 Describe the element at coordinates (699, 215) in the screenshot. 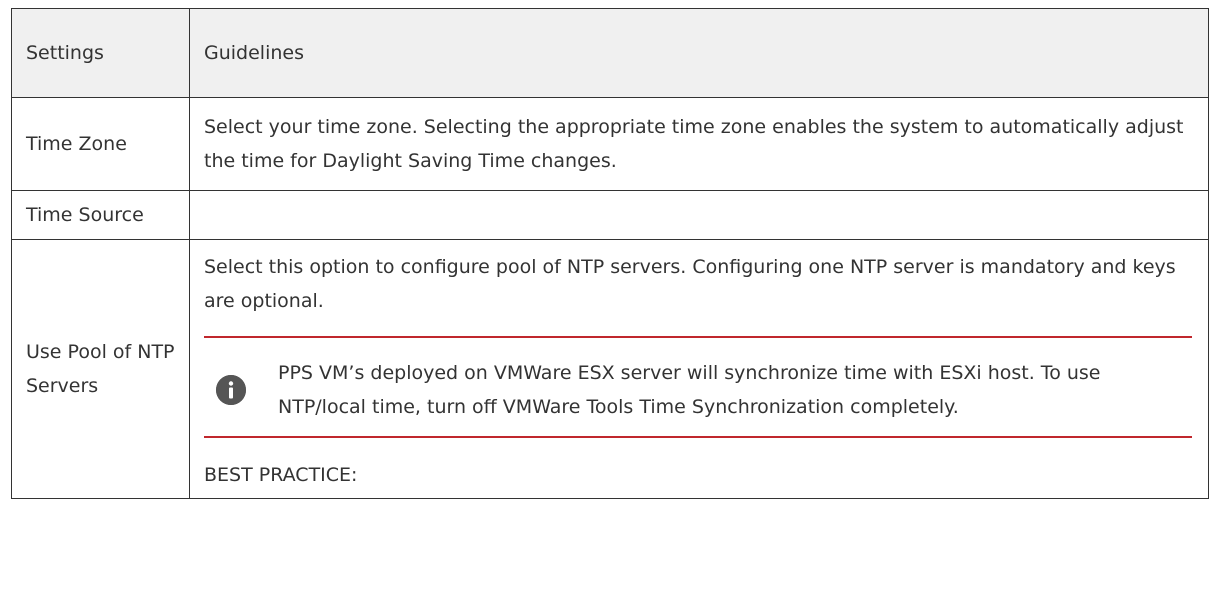

I see `guideline-time-source` at that location.